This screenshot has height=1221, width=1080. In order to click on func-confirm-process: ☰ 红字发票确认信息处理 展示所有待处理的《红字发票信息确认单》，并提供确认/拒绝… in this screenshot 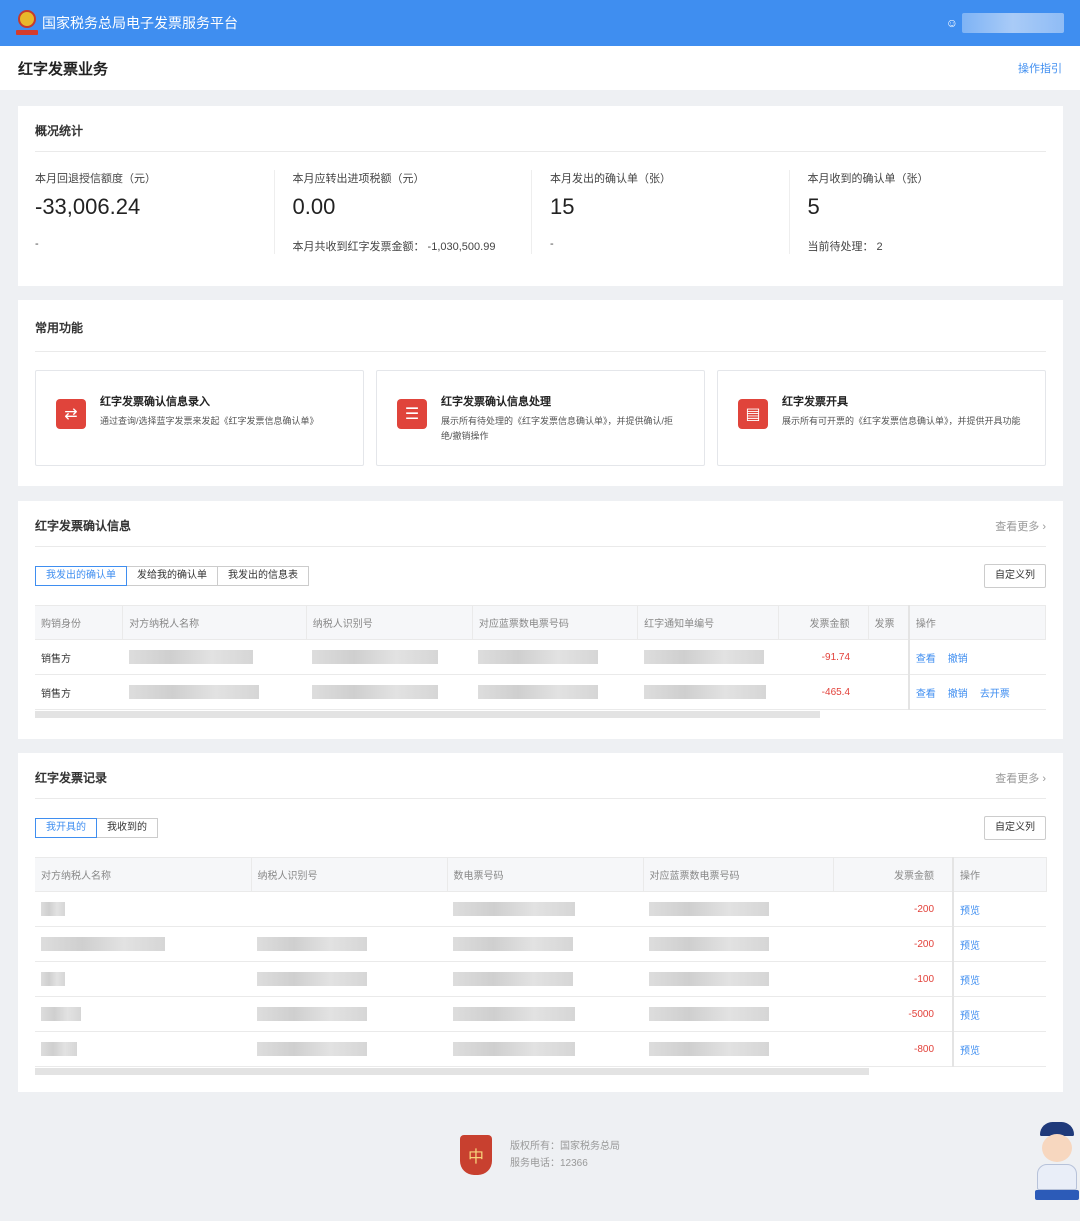, I will do `click(540, 418)`.